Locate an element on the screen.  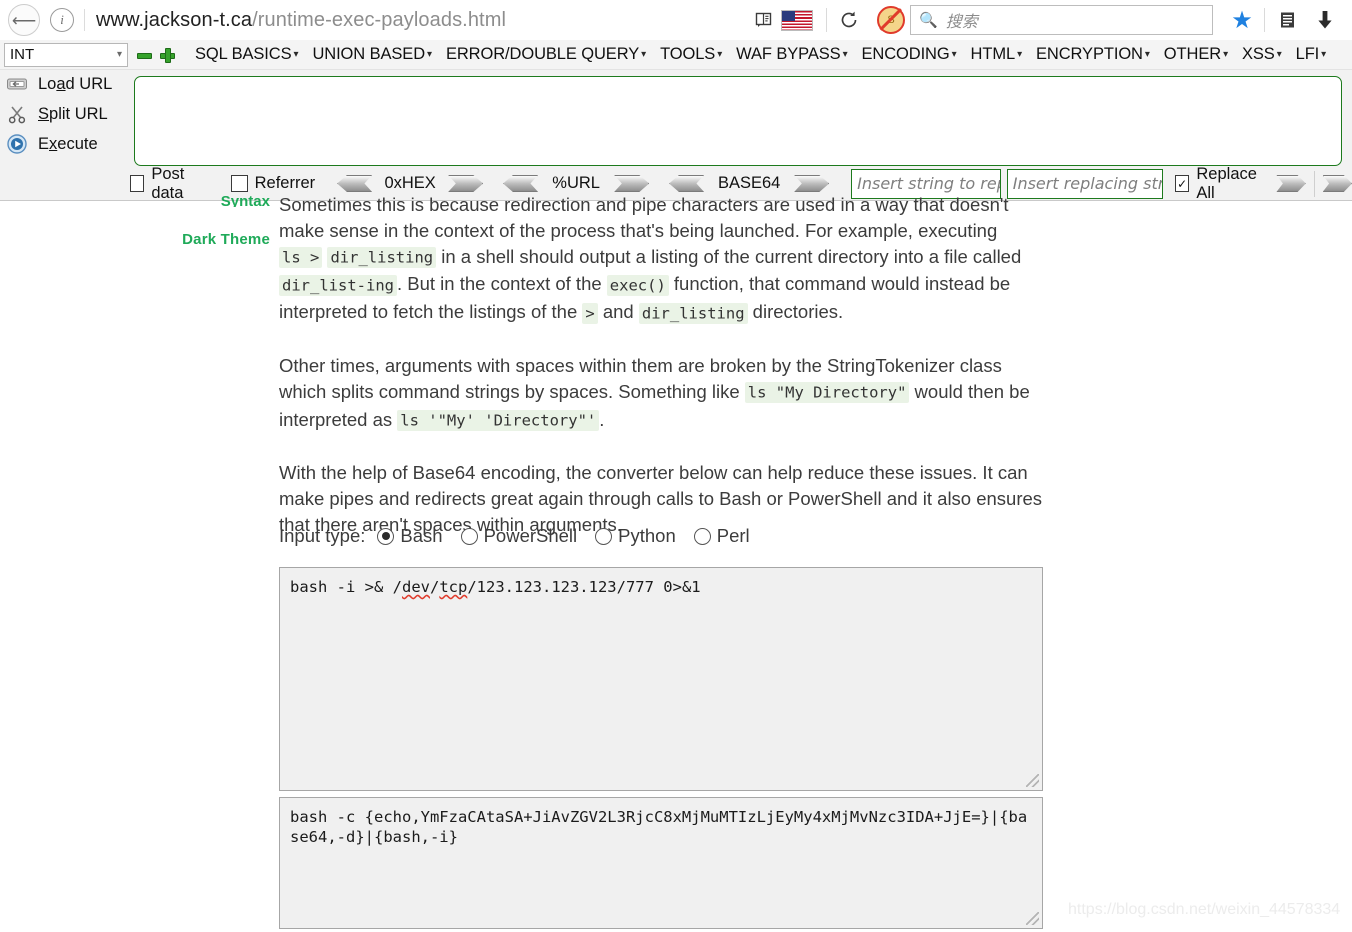
sidebar-nav: Dark Theme is located at coordinates (215, 239).